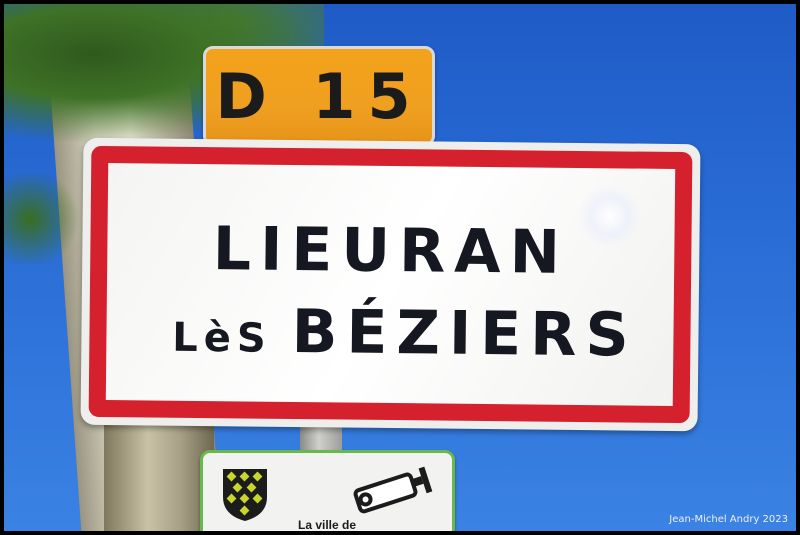 Image resolution: width=800 pixels, height=535 pixels. I want to click on town-name-prefix: LèS, so click(221, 338).